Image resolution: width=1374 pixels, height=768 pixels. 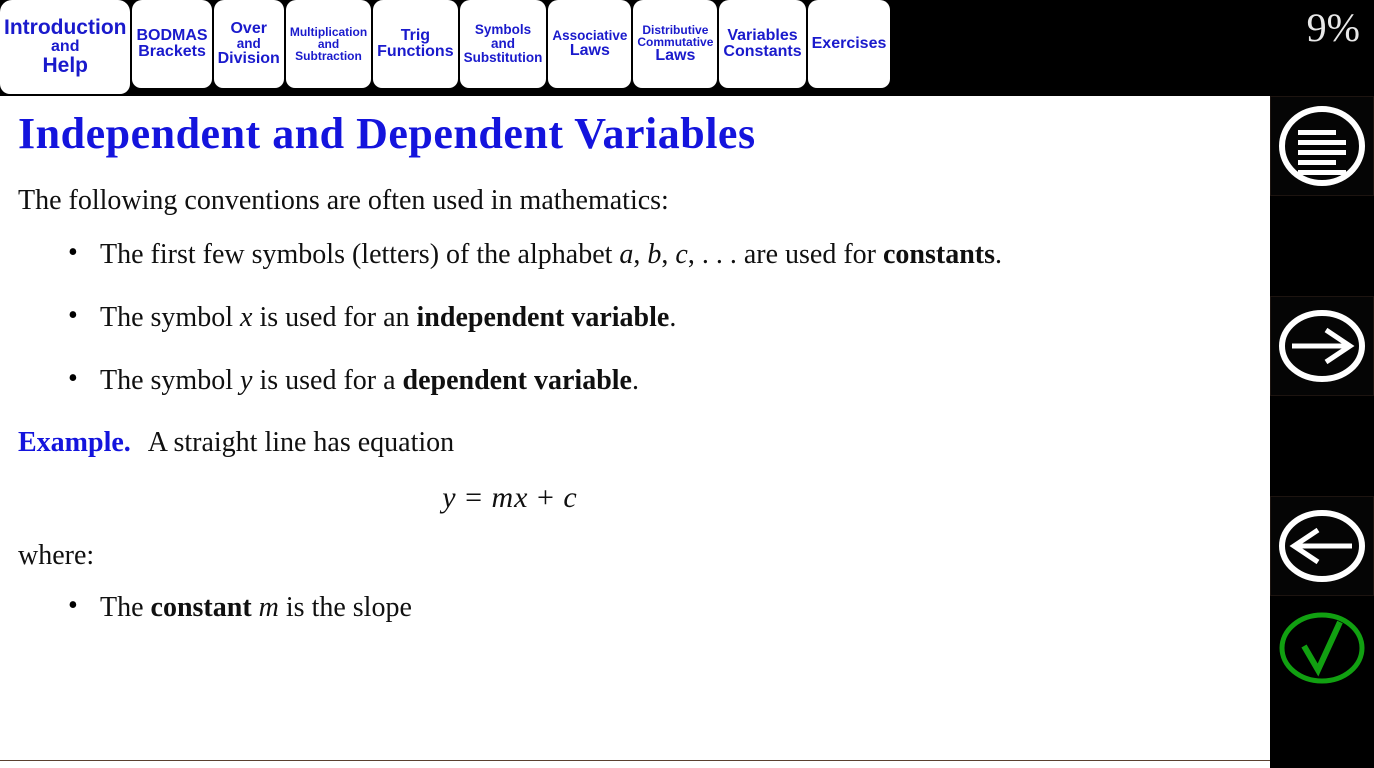 What do you see at coordinates (334, 318) in the screenshot?
I see `bullet-text-segment: is used for an` at bounding box center [334, 318].